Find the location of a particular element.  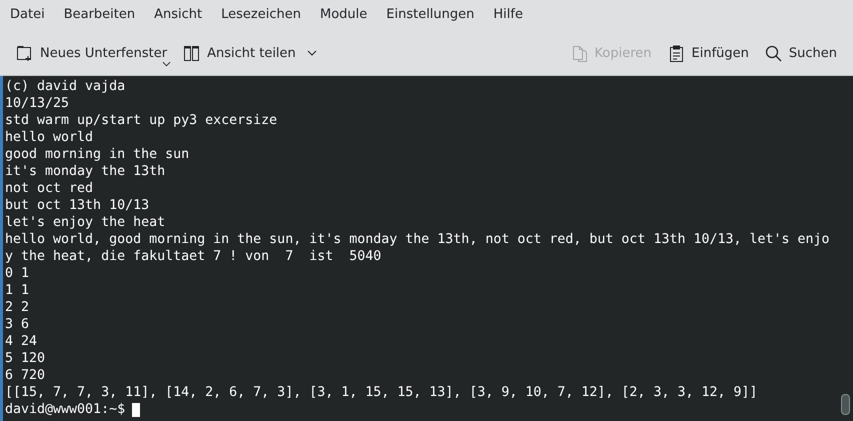

toolbar-button: Suchen is located at coordinates (800, 53).